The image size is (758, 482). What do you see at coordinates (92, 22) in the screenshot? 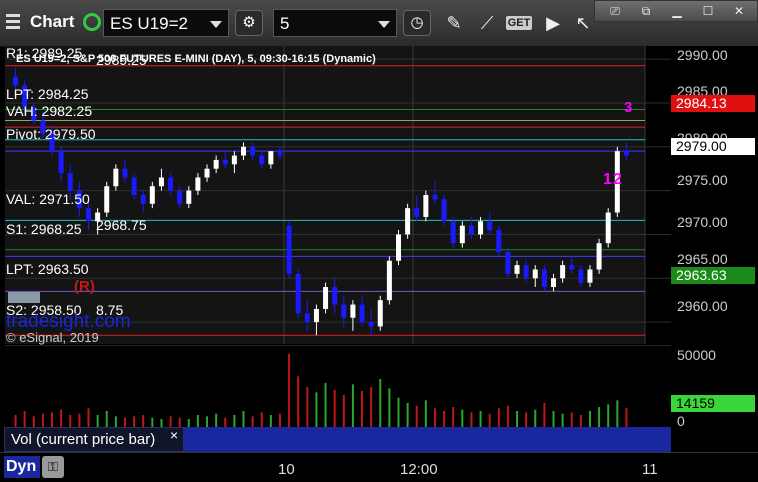
I see `link-status-icon` at bounding box center [92, 22].